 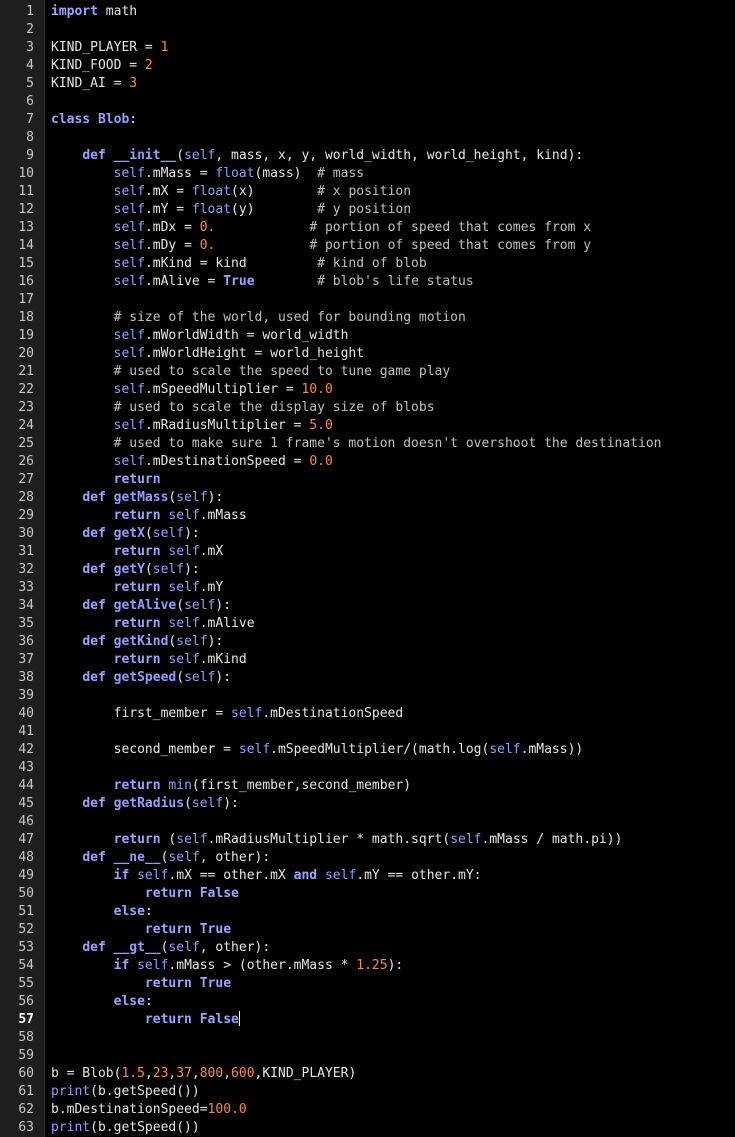 I want to click on code-text: KIND_FOOD = 2, so click(x=102, y=66).